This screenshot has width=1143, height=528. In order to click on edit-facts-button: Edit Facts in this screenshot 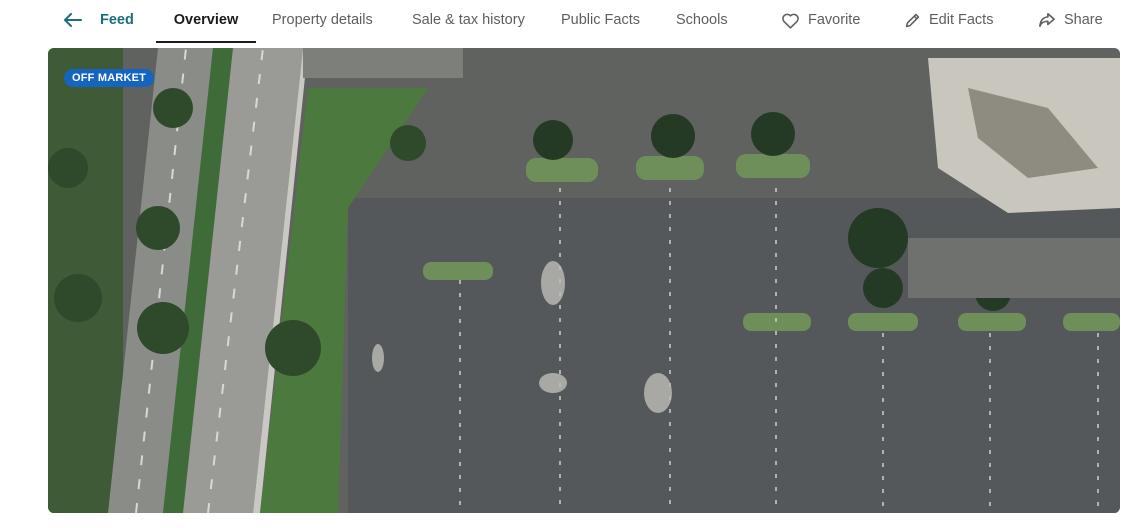, I will do `click(948, 20)`.